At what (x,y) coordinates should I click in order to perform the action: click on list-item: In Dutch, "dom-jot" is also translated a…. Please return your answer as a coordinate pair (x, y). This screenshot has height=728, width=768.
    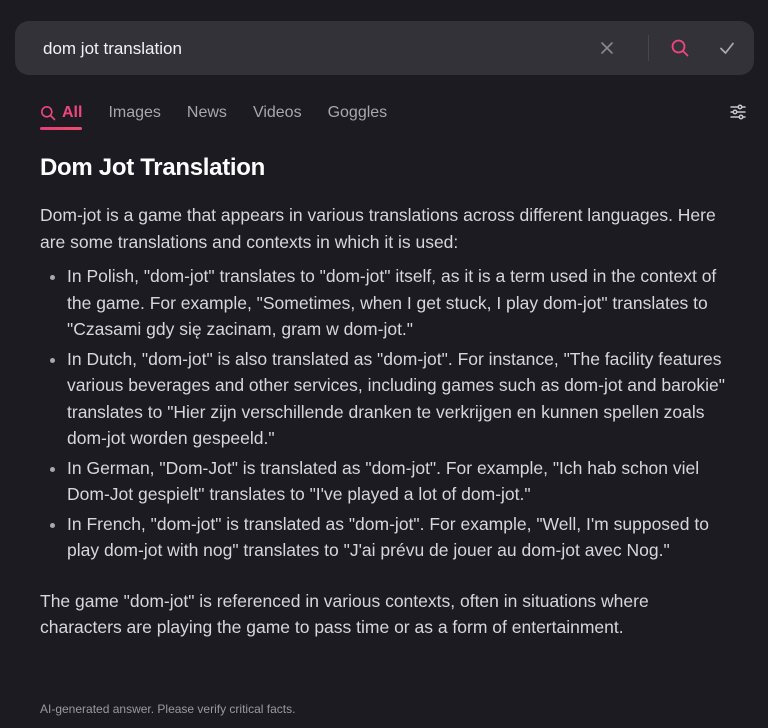
    Looking at the image, I should click on (398, 399).